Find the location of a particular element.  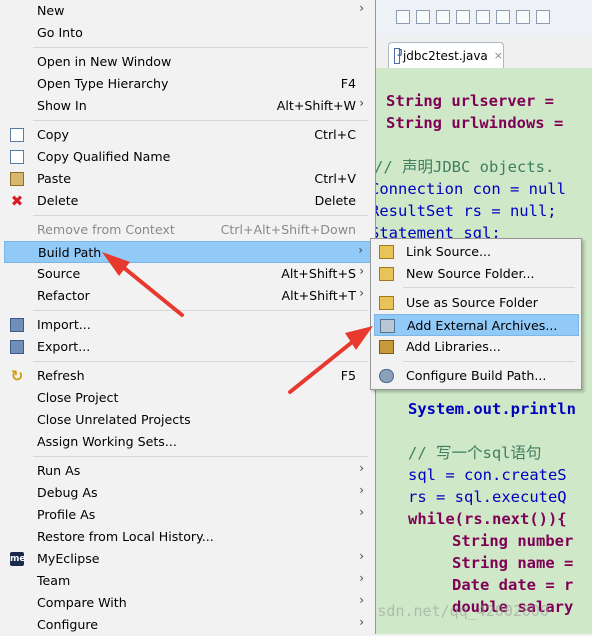

submenu-item-use-as-source-folder: Use as Source Folder is located at coordinates (476, 303).